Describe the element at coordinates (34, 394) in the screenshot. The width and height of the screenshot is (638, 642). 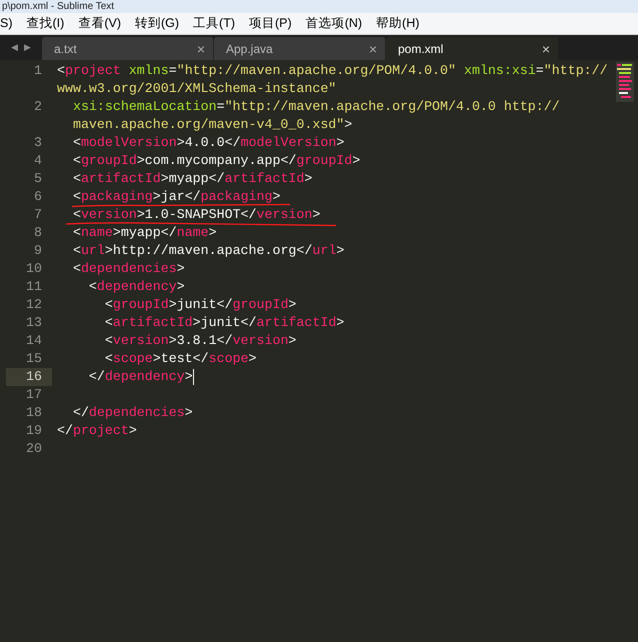
I see `line-number: 17` at that location.